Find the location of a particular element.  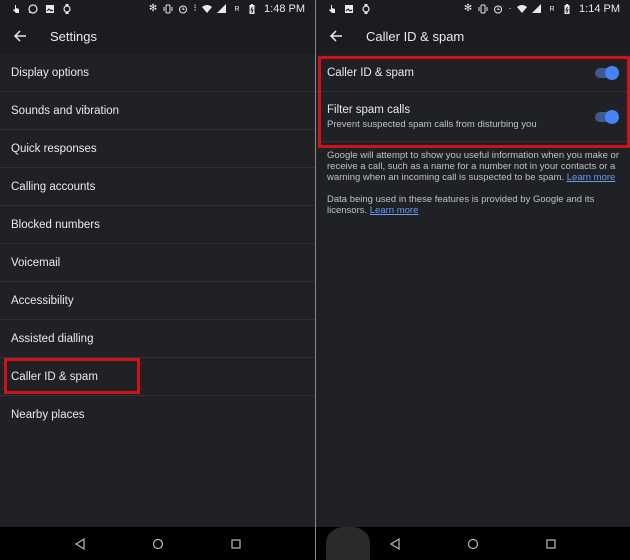

settings-item-blocked-numbers: Blocked numbers is located at coordinates (157, 225).